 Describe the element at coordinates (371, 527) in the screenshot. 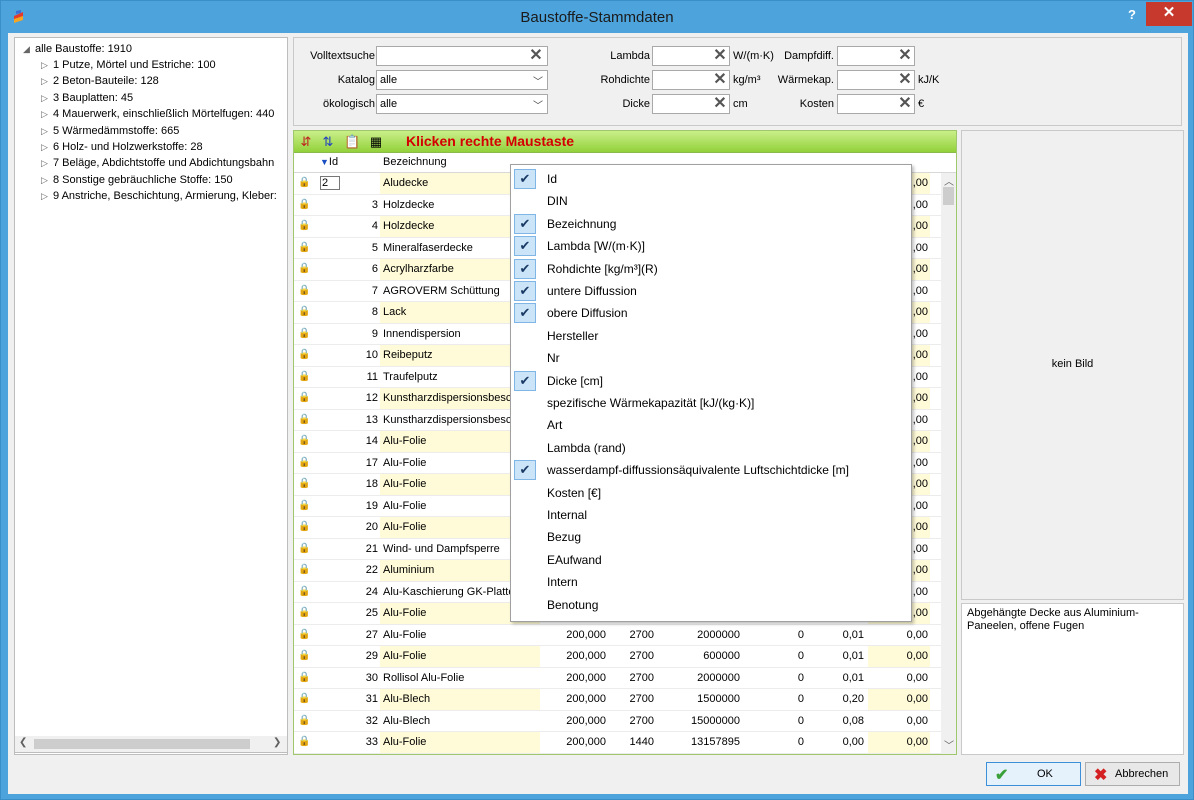

I see `id-cell: 20` at that location.